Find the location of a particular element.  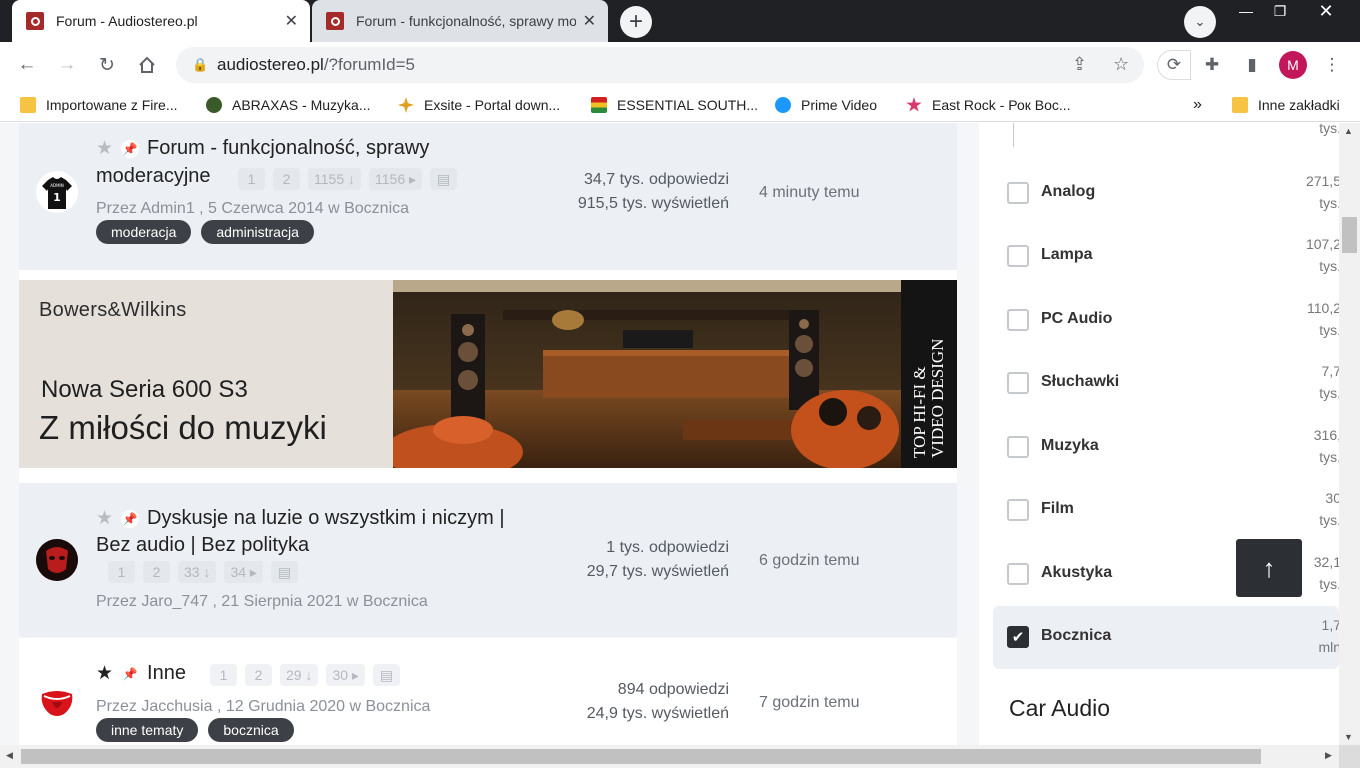

scroll-up-icon: ▲ is located at coordinates (1348, 131).